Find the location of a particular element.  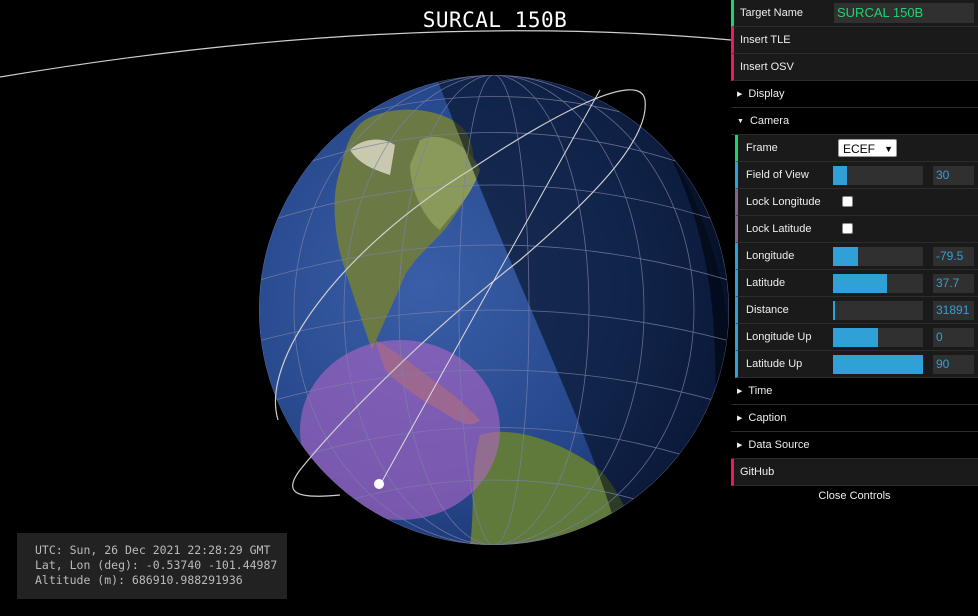

latitude-up-input: 90 is located at coordinates (953, 364).